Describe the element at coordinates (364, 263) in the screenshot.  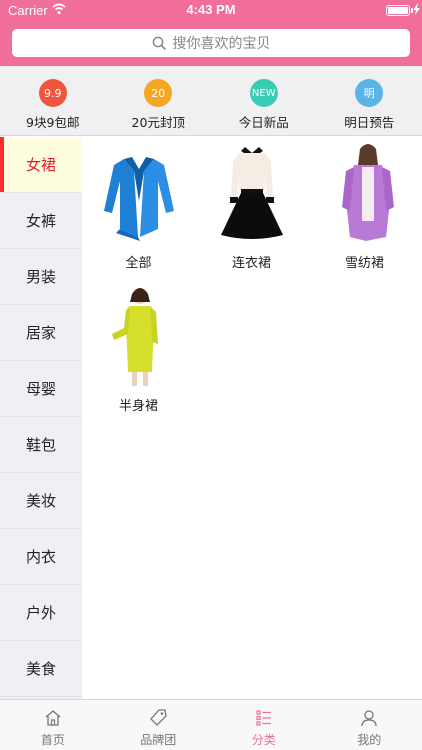
I see `category-label: 雪纺裙` at that location.